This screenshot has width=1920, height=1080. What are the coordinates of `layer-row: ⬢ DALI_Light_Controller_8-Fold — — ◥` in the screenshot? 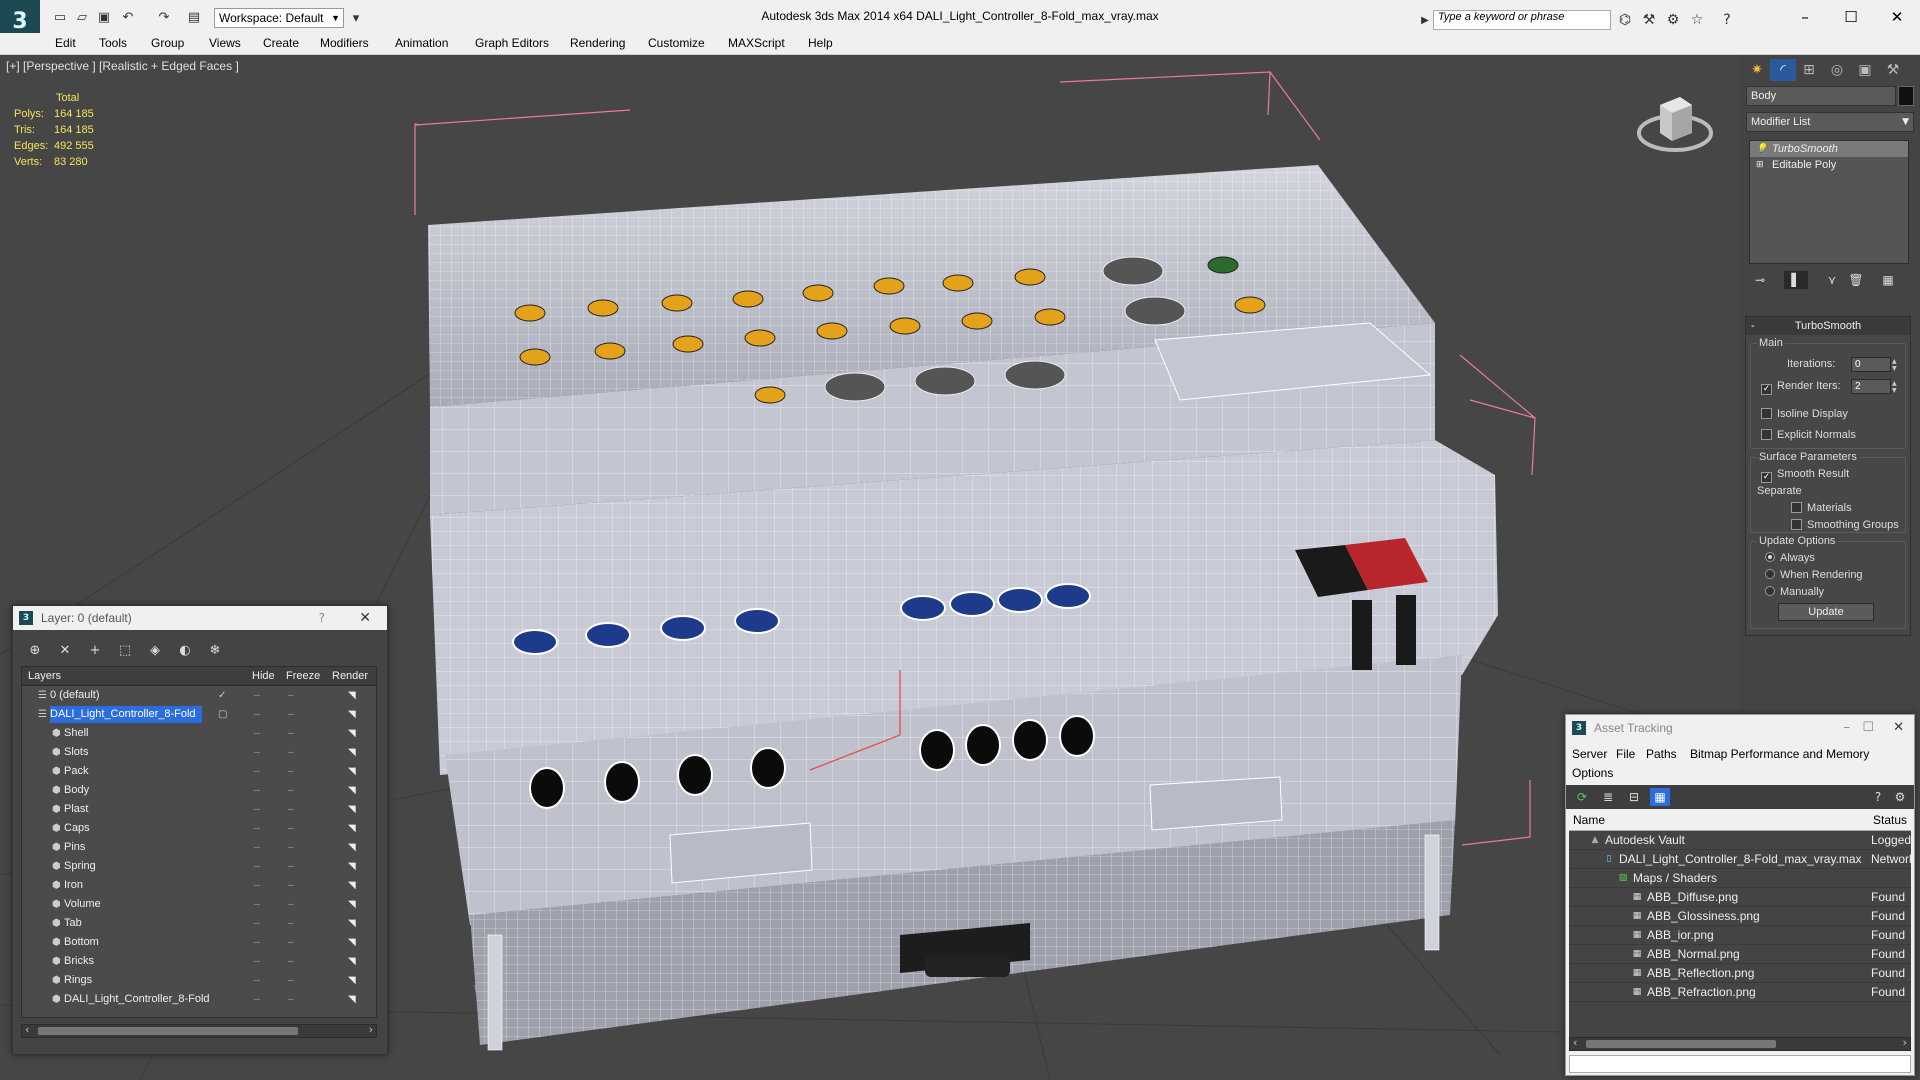 It's located at (199, 999).